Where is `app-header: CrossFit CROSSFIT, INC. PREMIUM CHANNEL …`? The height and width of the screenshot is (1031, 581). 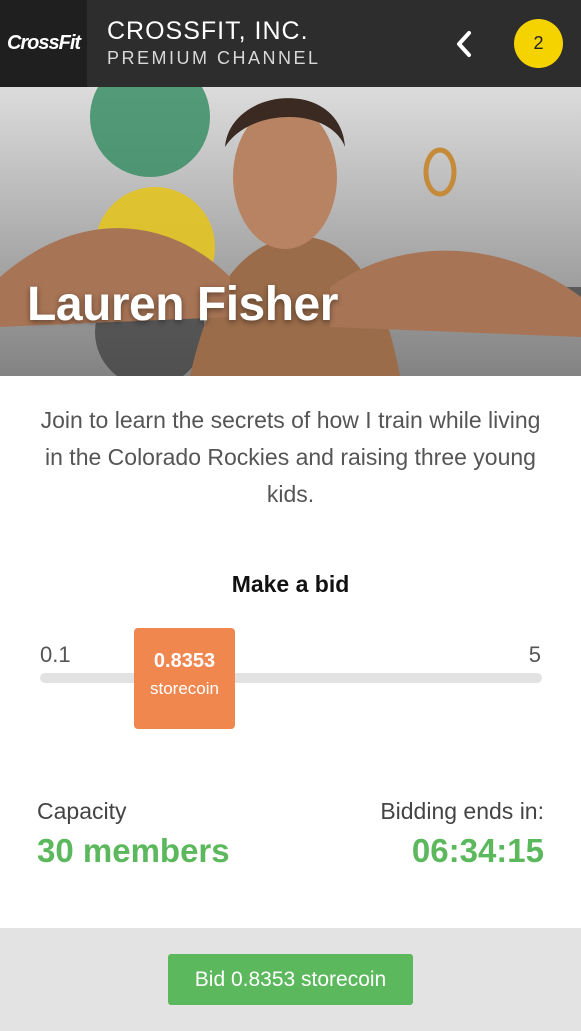
app-header: CrossFit CROSSFIT, INC. PREMIUM CHANNEL … is located at coordinates (290, 43).